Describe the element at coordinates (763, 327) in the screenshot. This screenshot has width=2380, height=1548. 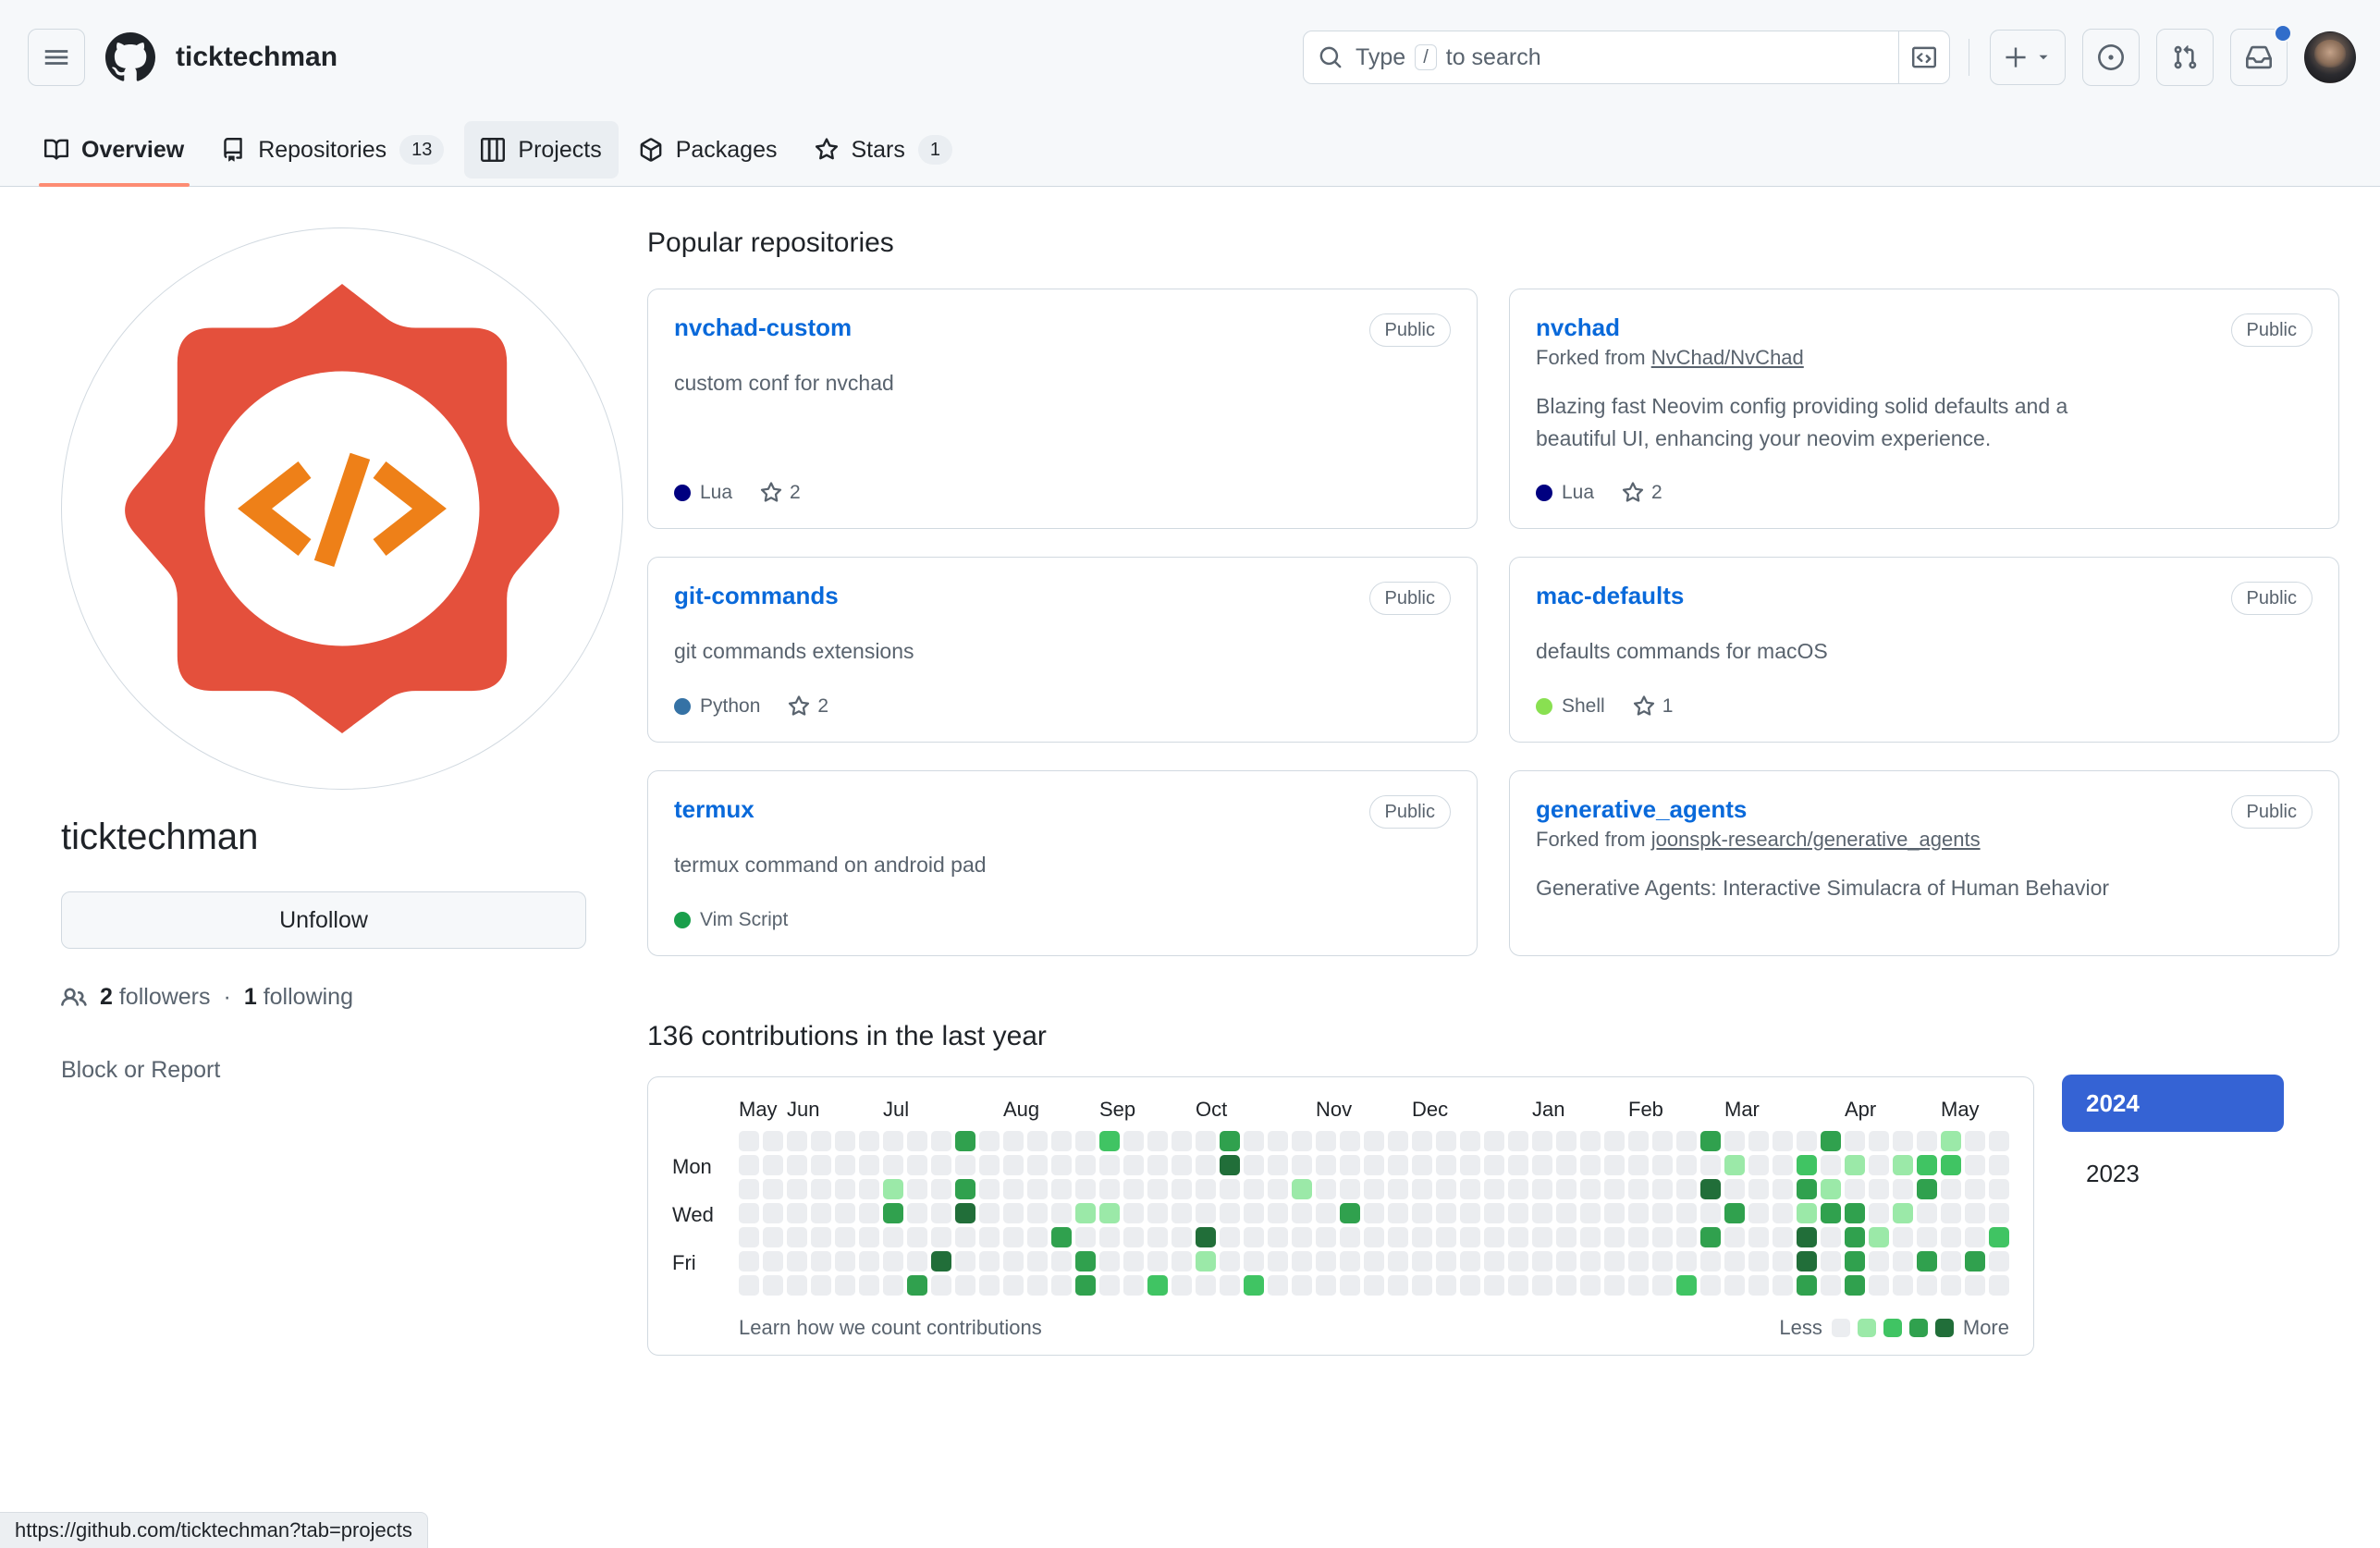
I see `repository-name-link: nvchad-custom` at that location.